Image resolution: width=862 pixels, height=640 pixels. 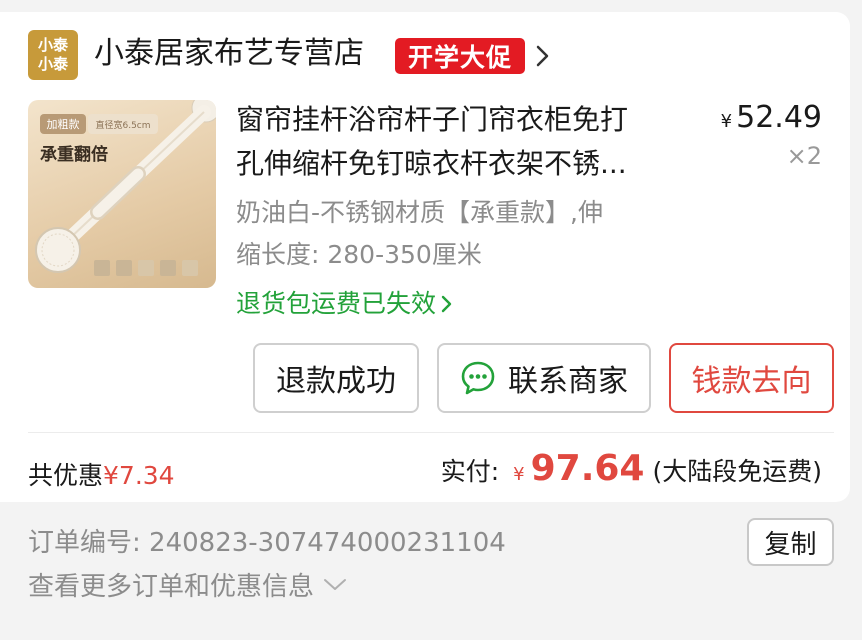 What do you see at coordinates (726, 121) in the screenshot?
I see `price-symbol: ¥` at bounding box center [726, 121].